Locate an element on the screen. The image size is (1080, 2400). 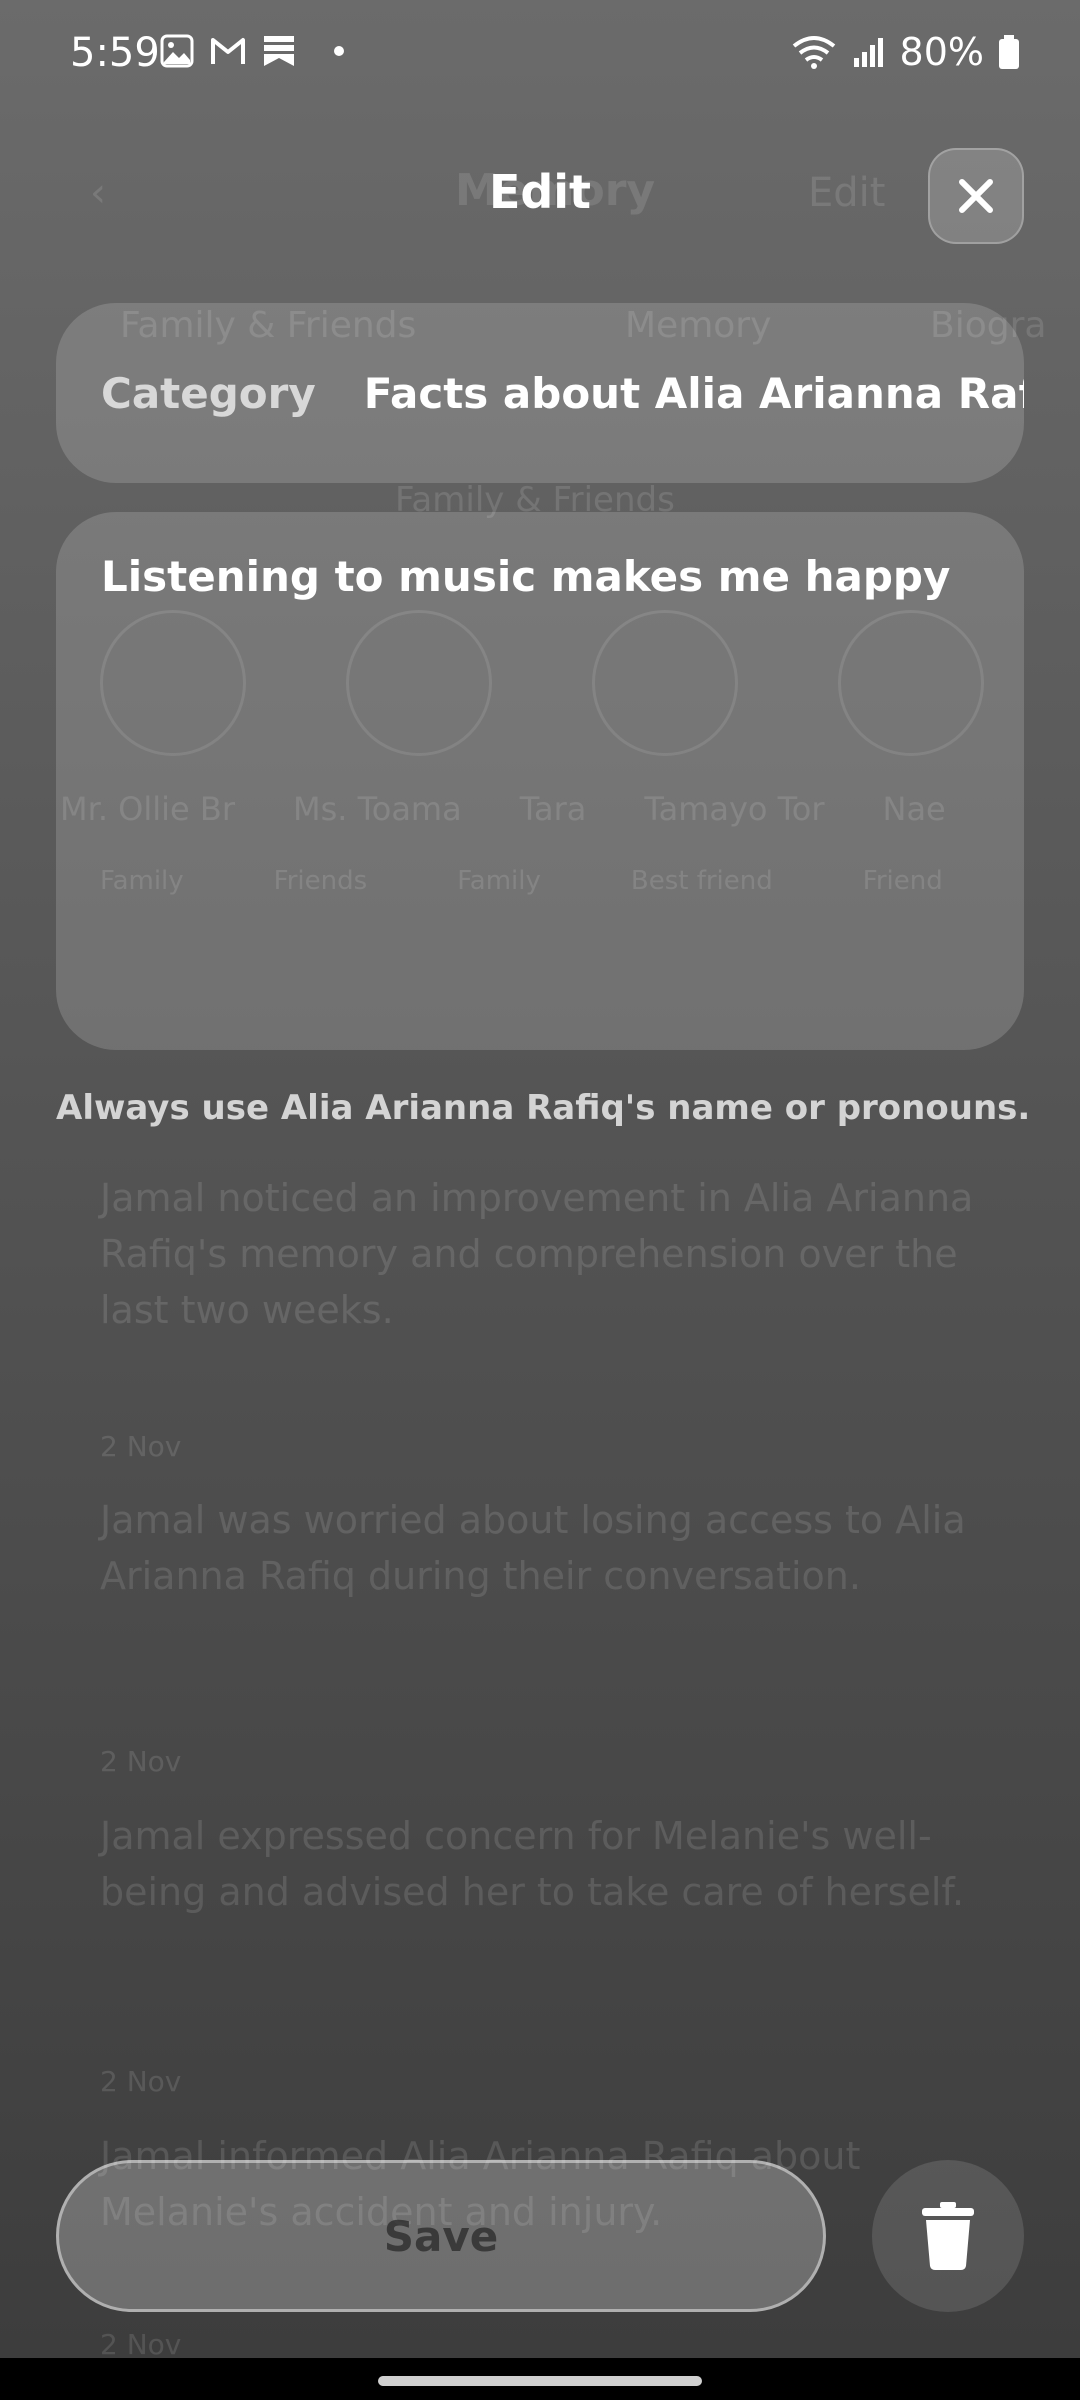
bookmark-app-icon is located at coordinates (279, 51).